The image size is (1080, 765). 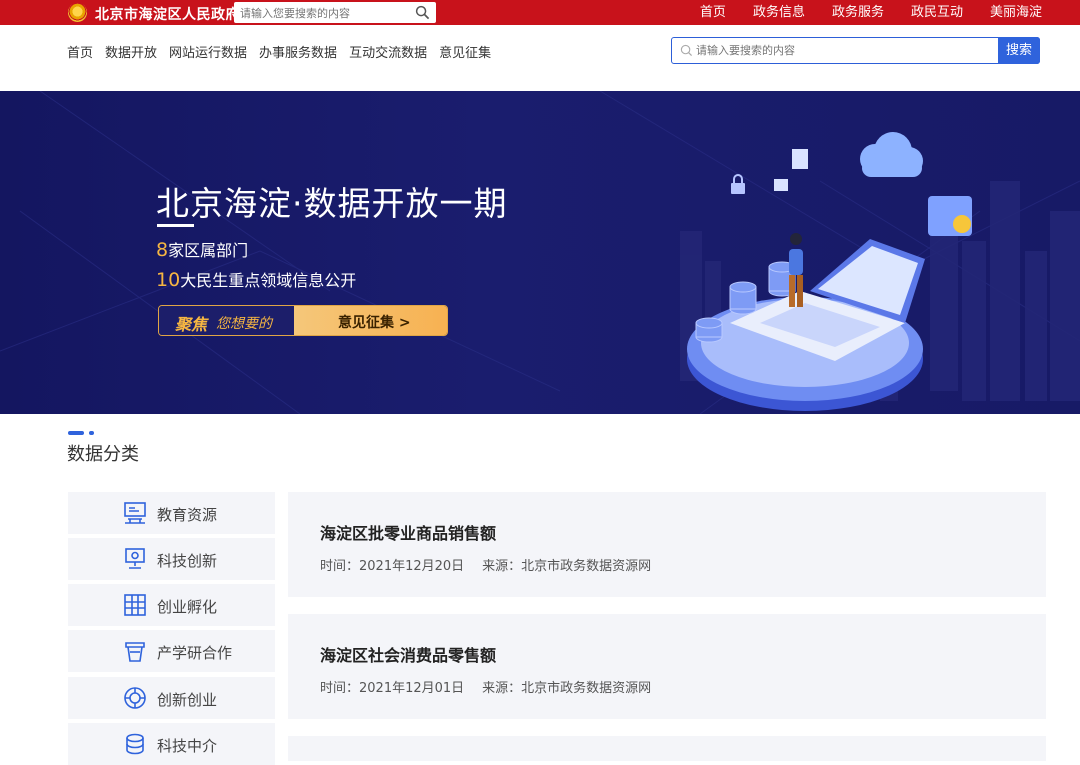 What do you see at coordinates (135, 513) in the screenshot?
I see `education-icon` at bounding box center [135, 513].